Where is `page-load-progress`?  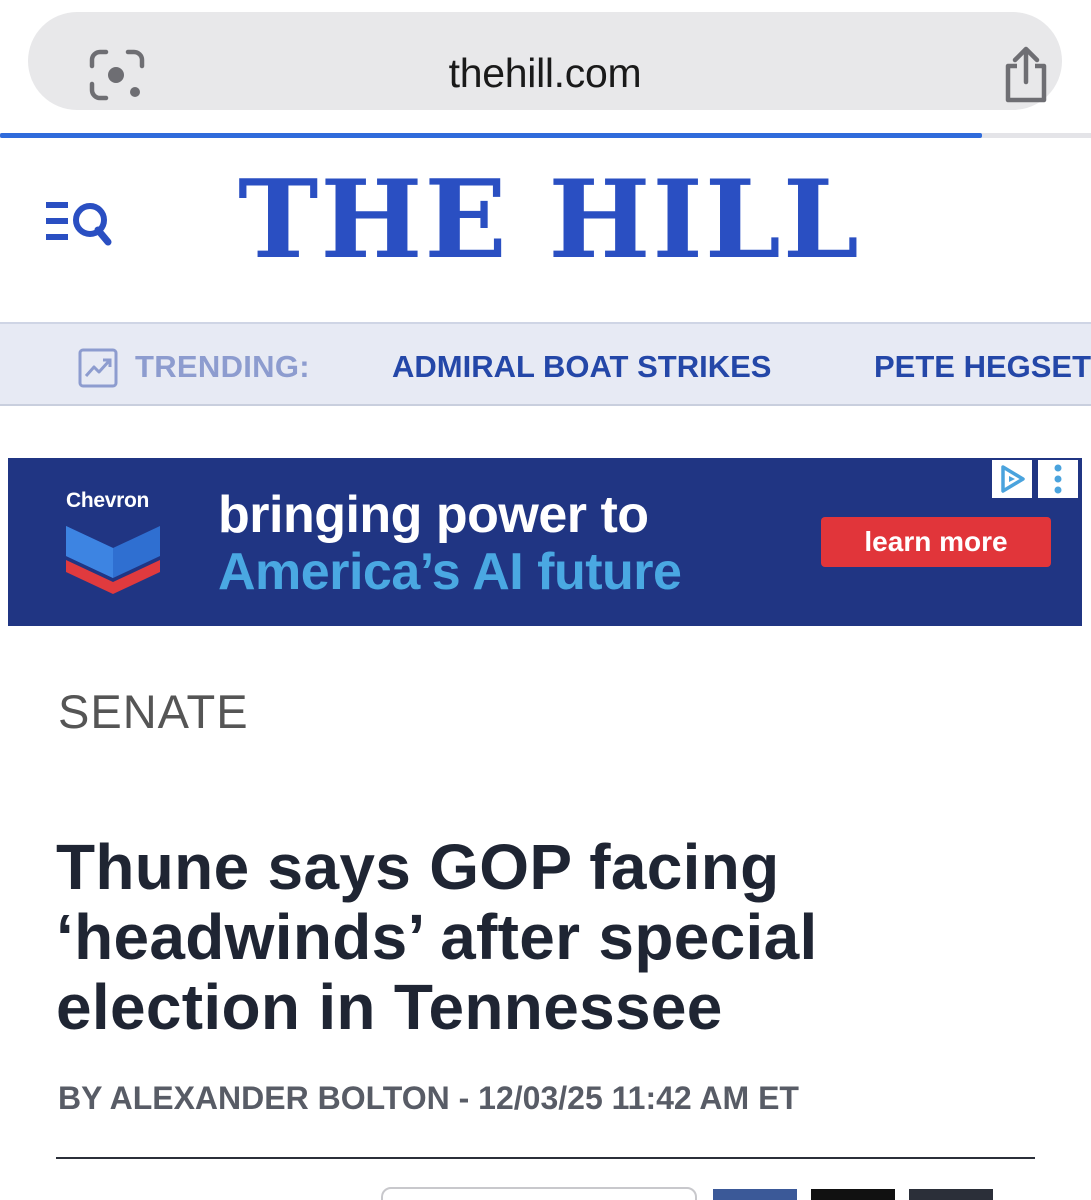 page-load-progress is located at coordinates (491, 135).